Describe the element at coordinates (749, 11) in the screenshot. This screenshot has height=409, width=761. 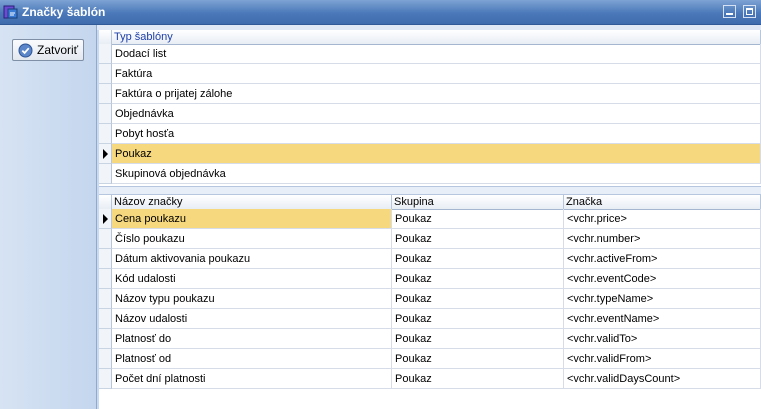
I see `maximize-button` at that location.